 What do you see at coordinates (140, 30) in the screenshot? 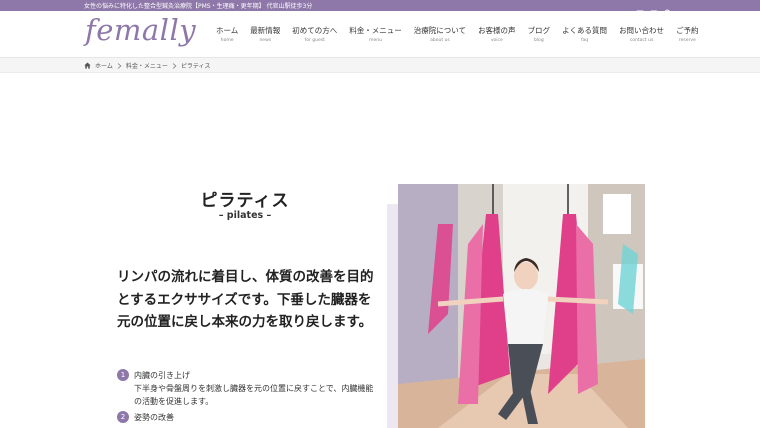
I see `site-logo: femally` at bounding box center [140, 30].